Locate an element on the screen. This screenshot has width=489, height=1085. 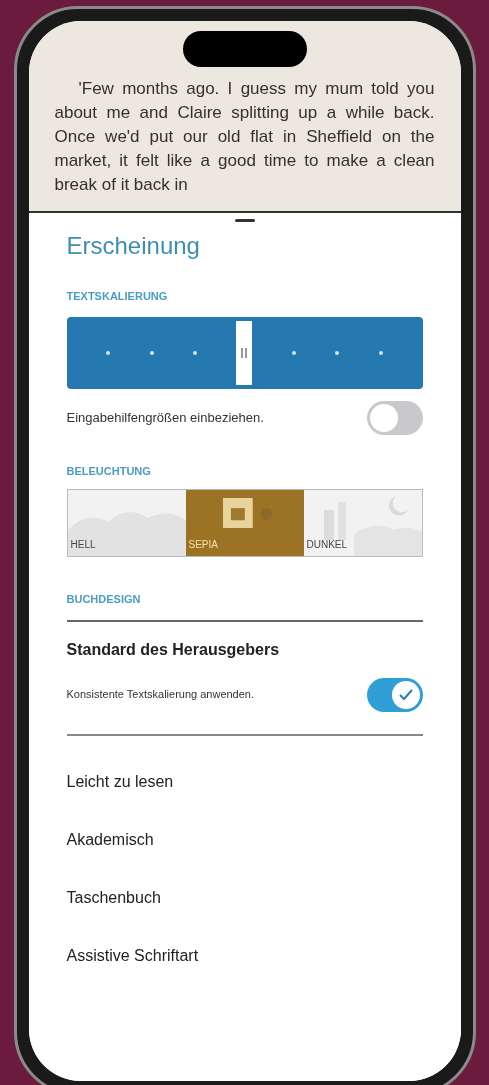
sheet-title: Erscheinung is located at coordinates (133, 246).